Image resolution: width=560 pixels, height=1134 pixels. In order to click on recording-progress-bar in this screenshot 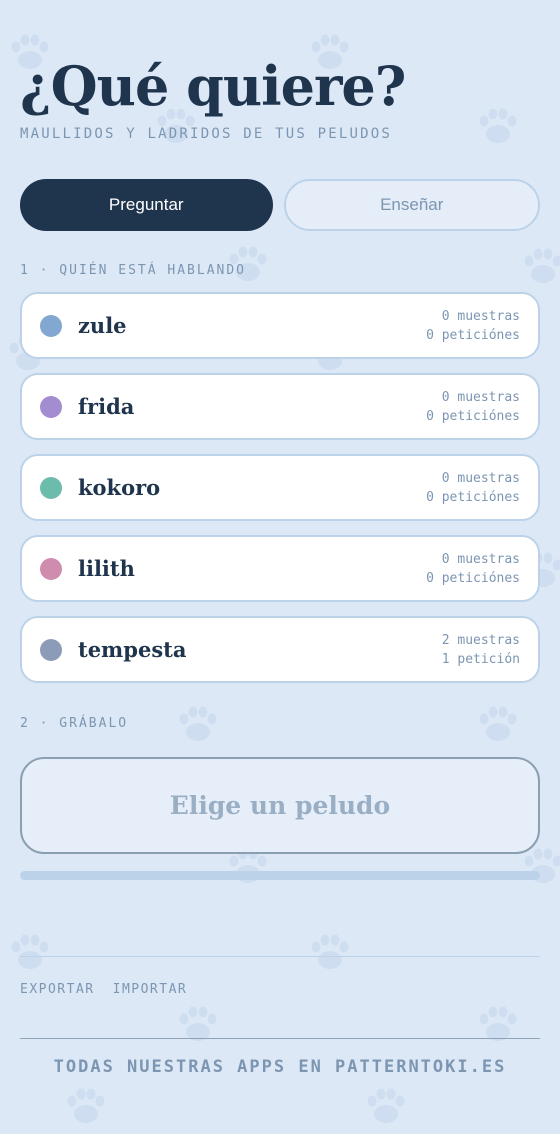, I will do `click(280, 875)`.